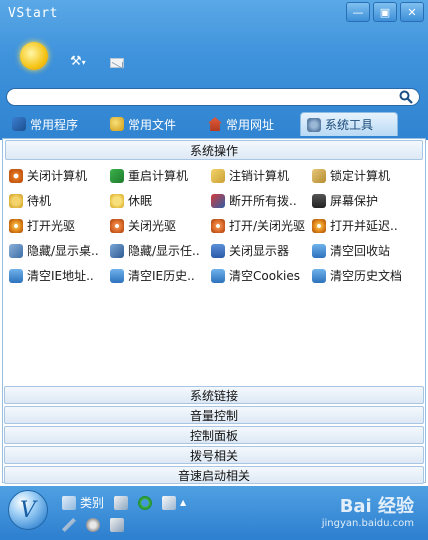 Image resolution: width=428 pixels, height=540 pixels. I want to click on tab-label: 系统工具, so click(349, 125).